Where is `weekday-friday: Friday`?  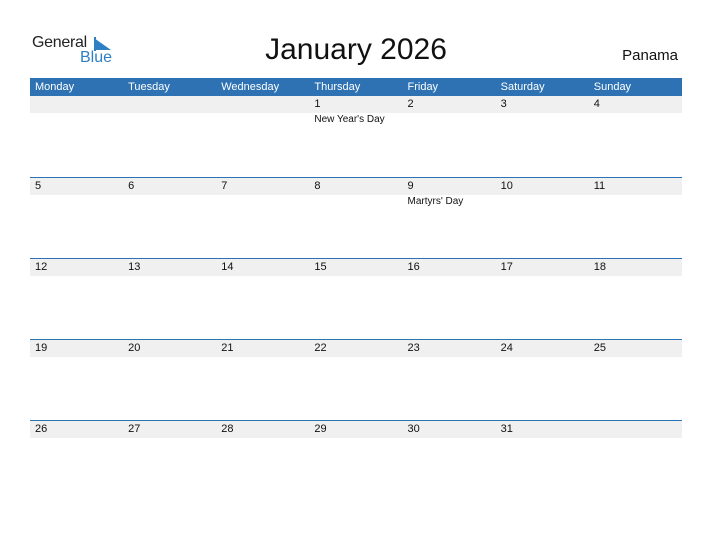 weekday-friday: Friday is located at coordinates (423, 87).